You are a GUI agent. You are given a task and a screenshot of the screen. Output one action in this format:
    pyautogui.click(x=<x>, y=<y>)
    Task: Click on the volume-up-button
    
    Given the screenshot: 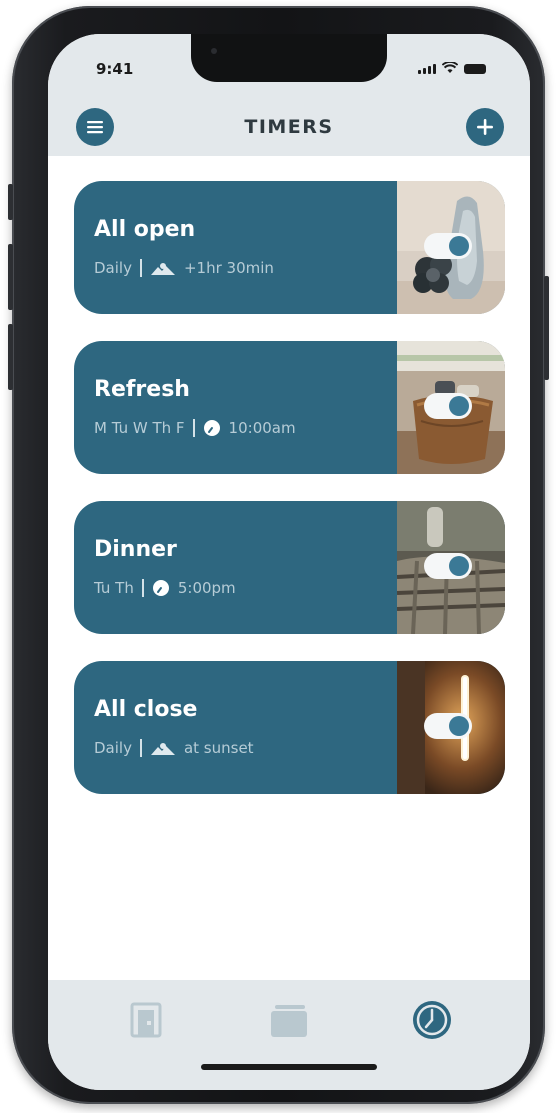 What is the action you would take?
    pyautogui.click(x=10, y=277)
    